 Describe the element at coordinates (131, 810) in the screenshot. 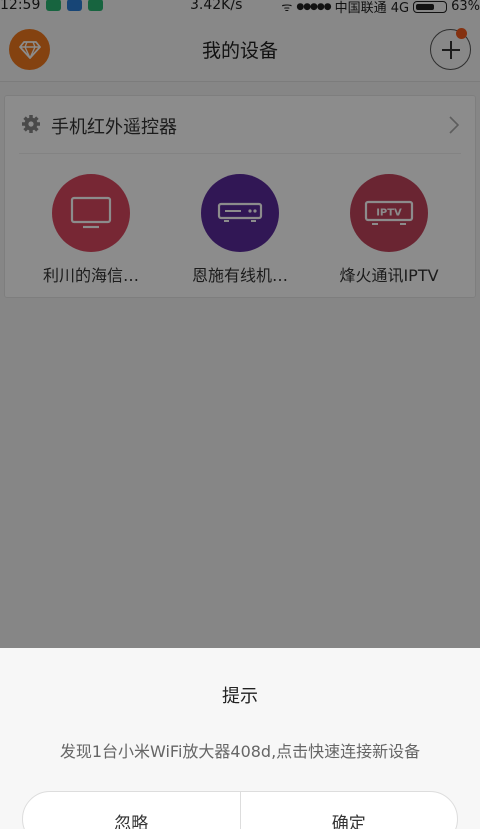

I see `ignore-button: 忽略` at that location.